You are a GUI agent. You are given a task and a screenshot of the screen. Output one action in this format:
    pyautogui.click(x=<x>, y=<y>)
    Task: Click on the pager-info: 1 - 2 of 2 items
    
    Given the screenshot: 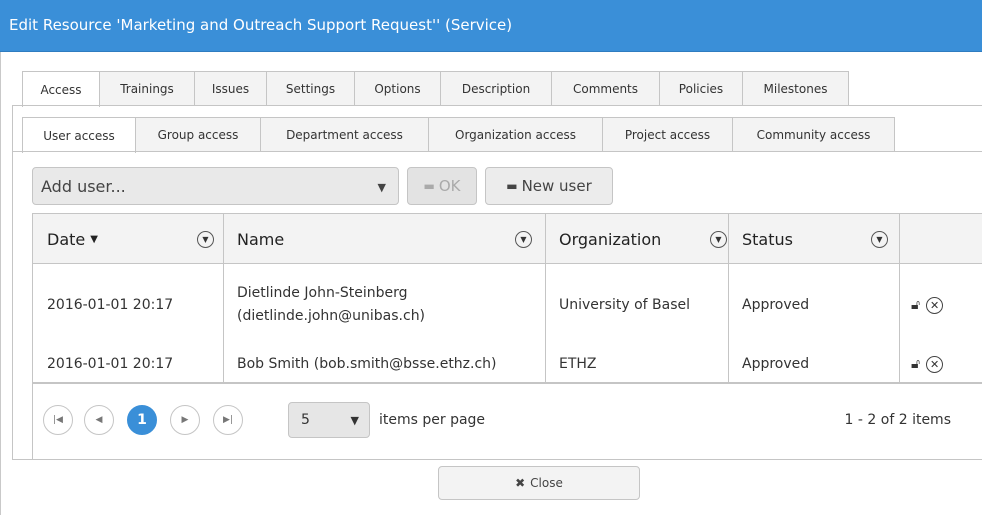 What is the action you would take?
    pyautogui.click(x=897, y=420)
    